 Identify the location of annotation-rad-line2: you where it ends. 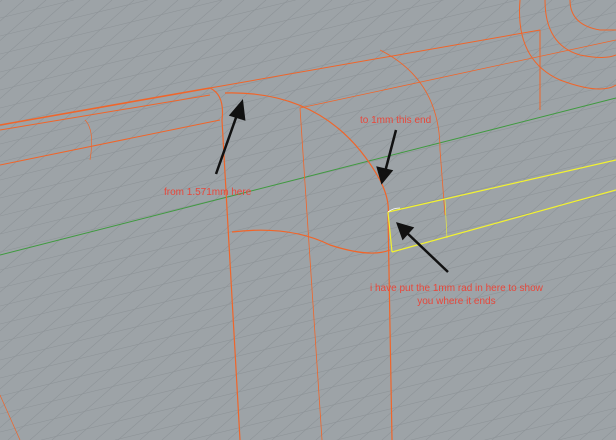
(456, 301).